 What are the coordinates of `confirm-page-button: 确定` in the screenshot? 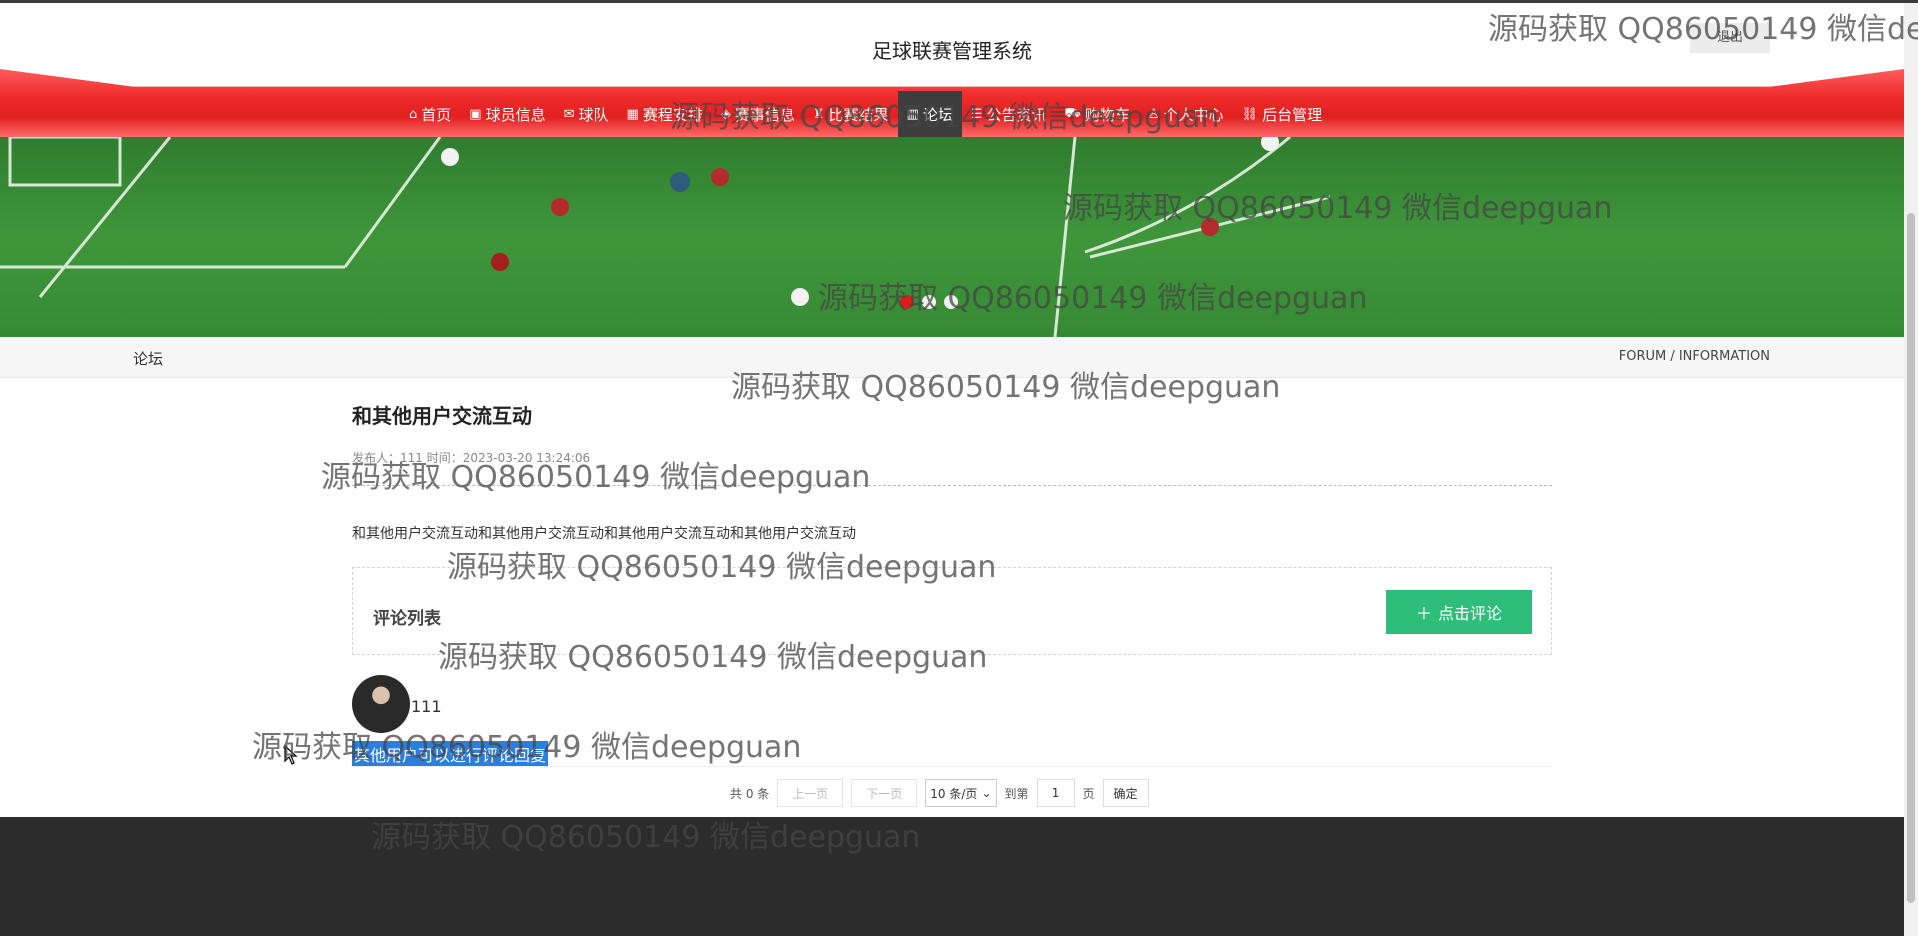 It's located at (1125, 793).